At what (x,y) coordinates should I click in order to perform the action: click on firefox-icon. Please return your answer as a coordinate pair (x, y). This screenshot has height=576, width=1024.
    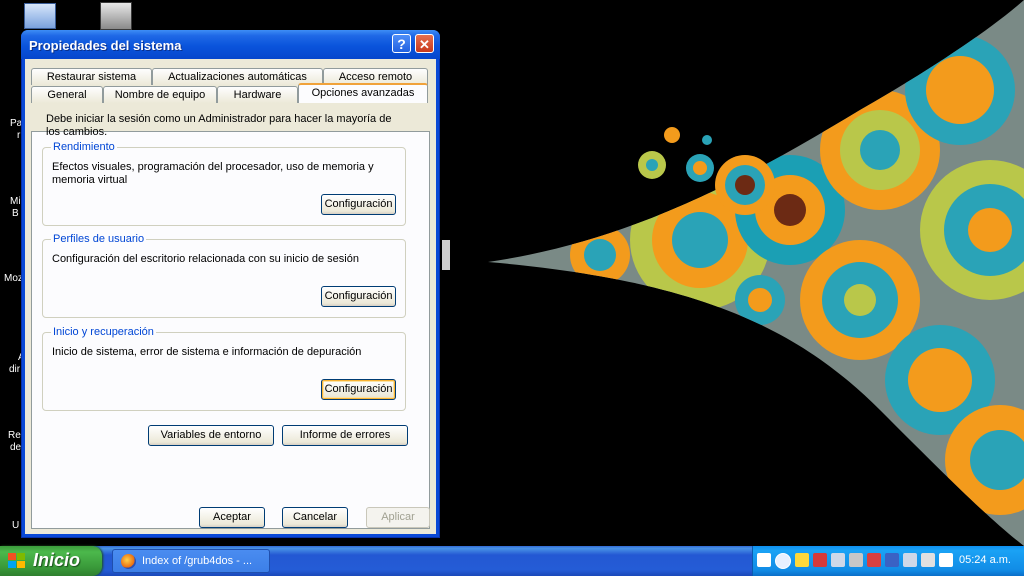
    Looking at the image, I should click on (128, 561).